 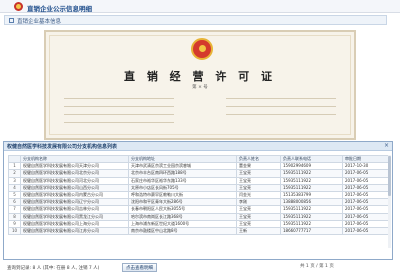 What do you see at coordinates (258, 159) in the screenshot?
I see `column-header: 负责人姓名` at bounding box center [258, 159].